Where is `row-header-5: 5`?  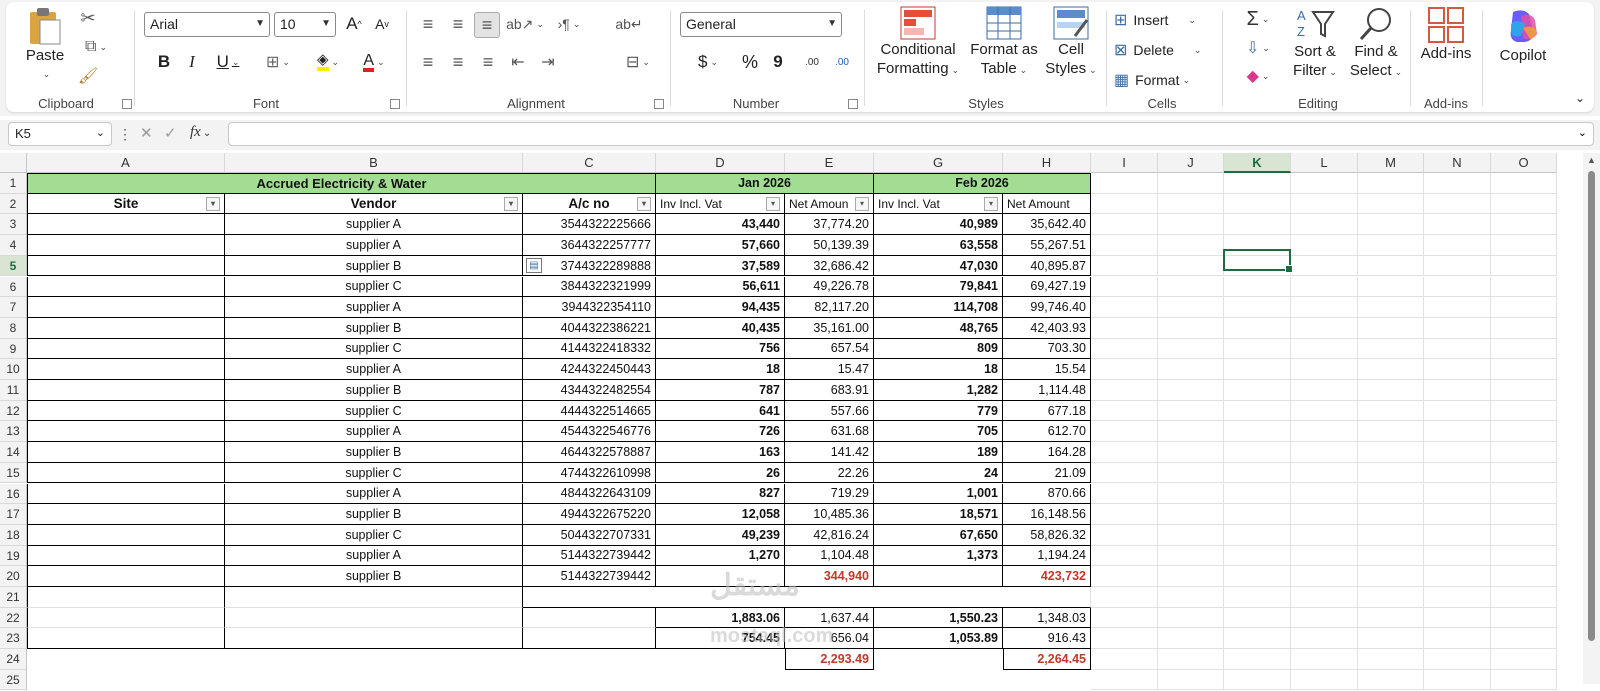 row-header-5: 5 is located at coordinates (13, 266).